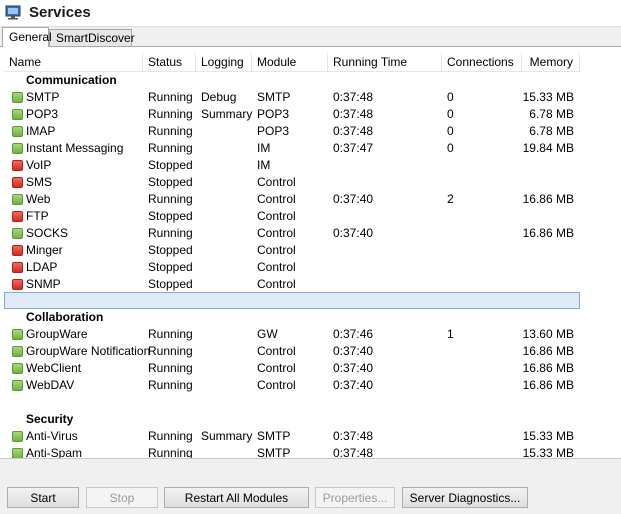  I want to click on start-button: Start, so click(43, 497).